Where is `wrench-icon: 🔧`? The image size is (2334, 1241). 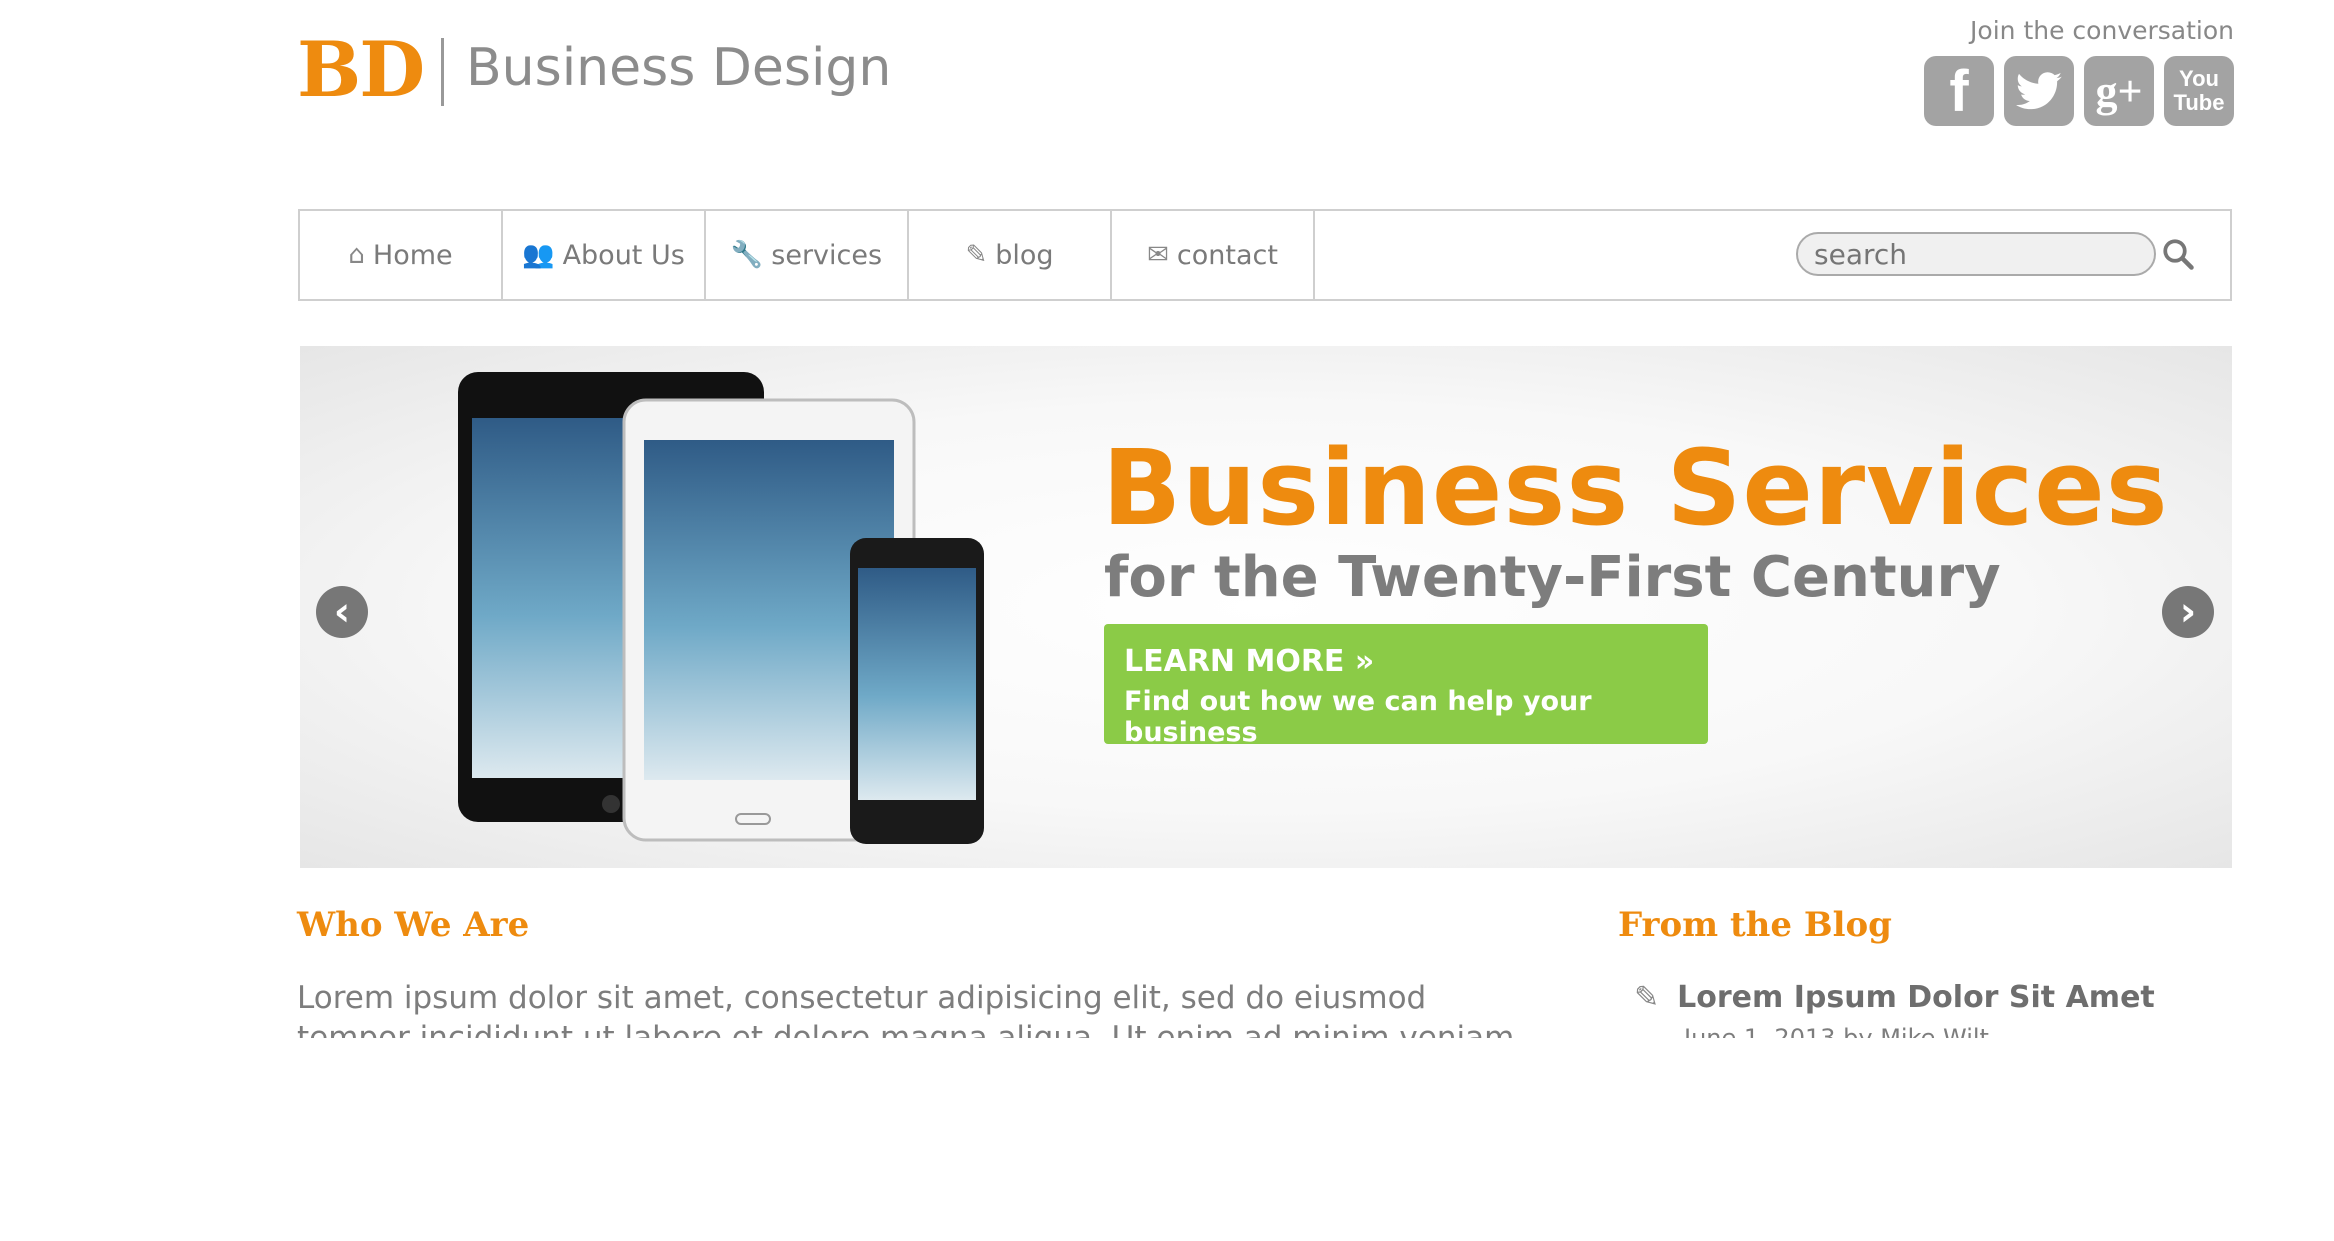
wrench-icon: 🔧 is located at coordinates (747, 255).